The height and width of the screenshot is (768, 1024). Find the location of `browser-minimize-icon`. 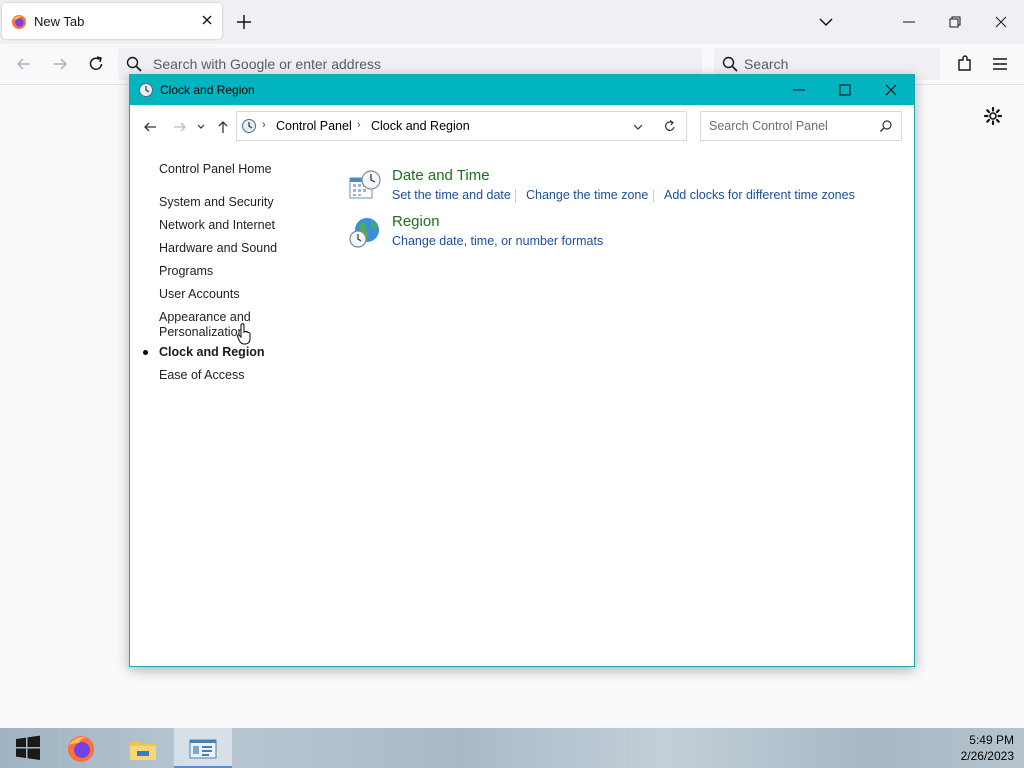

browser-minimize-icon is located at coordinates (909, 22).